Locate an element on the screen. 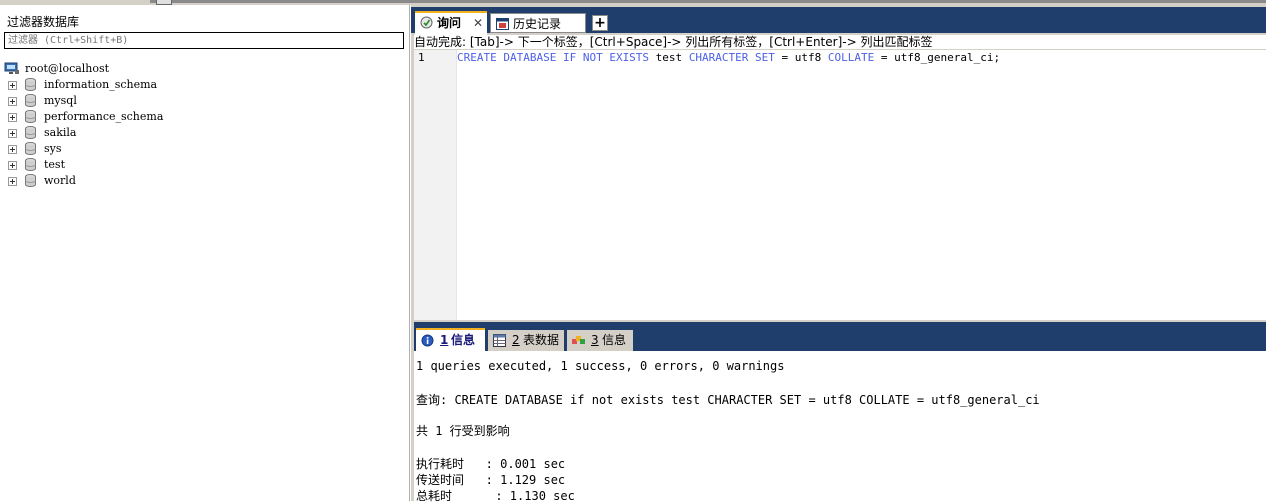 Image resolution: width=1266 pixels, height=504 pixels. tab-history: 历史记录 is located at coordinates (538, 23).